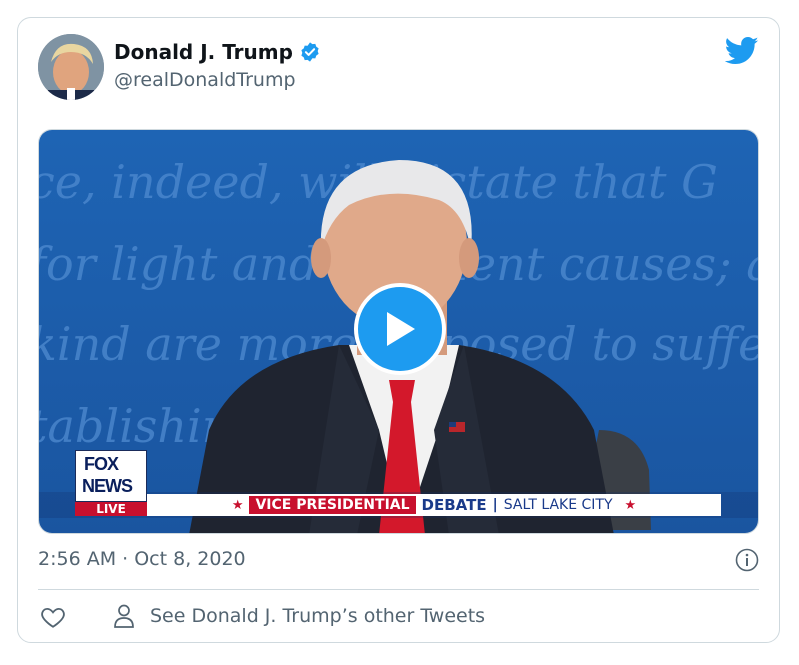 This screenshot has width=799, height=665. What do you see at coordinates (332, 505) in the screenshot?
I see `chyron-title: VICE PRESIDENTIAL` at bounding box center [332, 505].